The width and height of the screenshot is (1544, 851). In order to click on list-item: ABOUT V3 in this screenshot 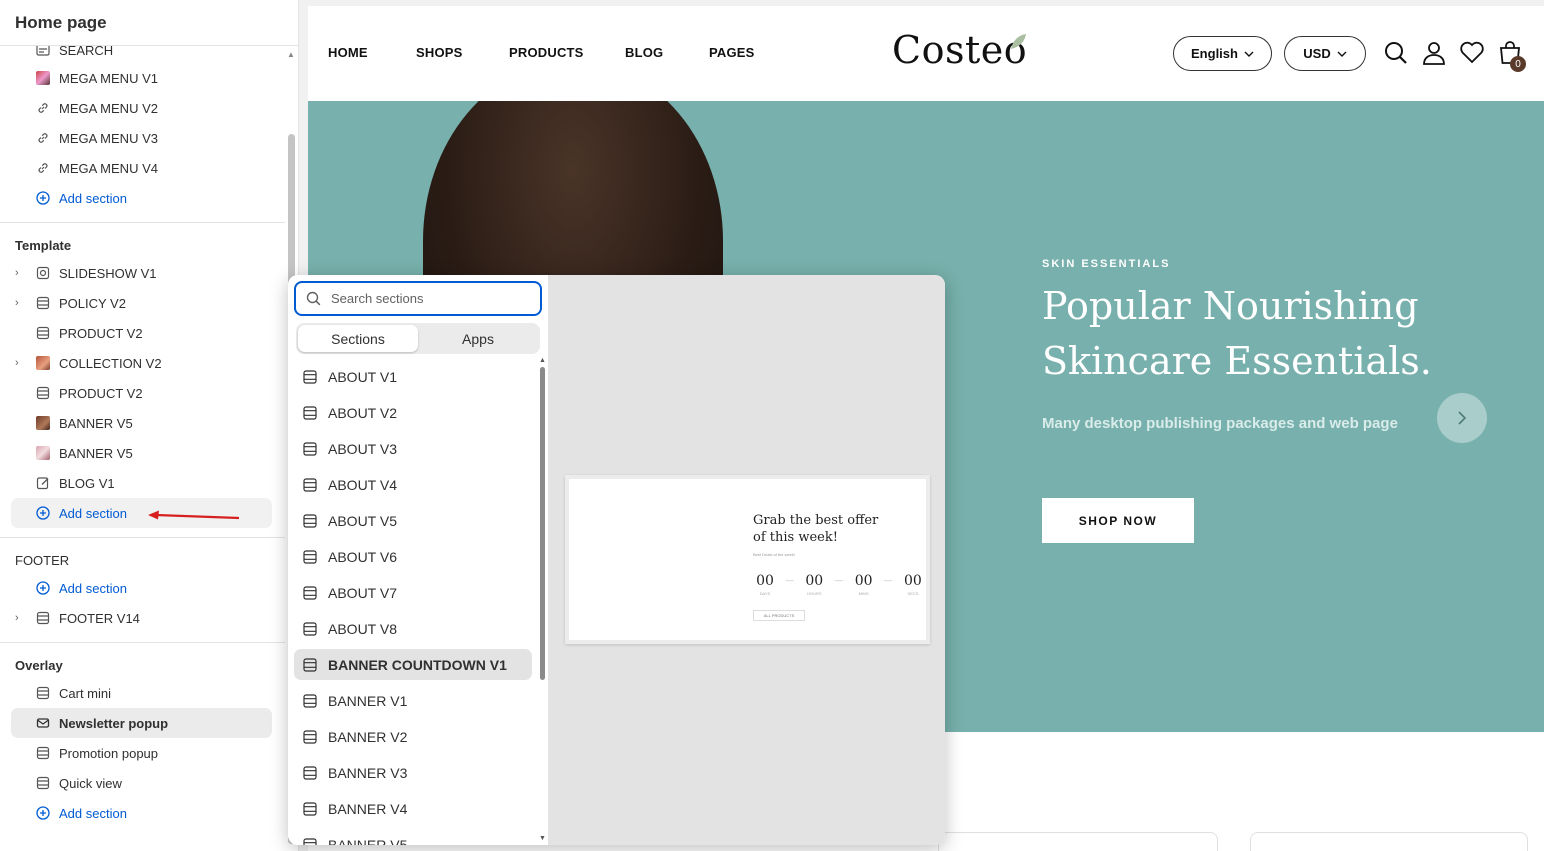, I will do `click(413, 448)`.